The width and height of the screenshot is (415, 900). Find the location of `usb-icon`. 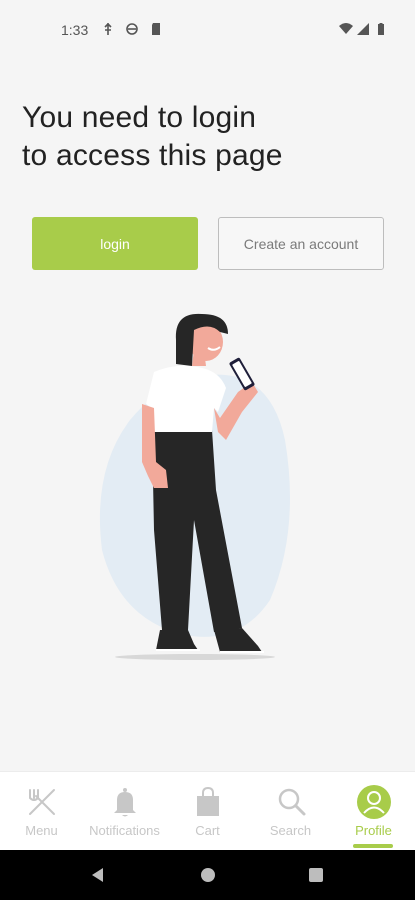

usb-icon is located at coordinates (108, 29).